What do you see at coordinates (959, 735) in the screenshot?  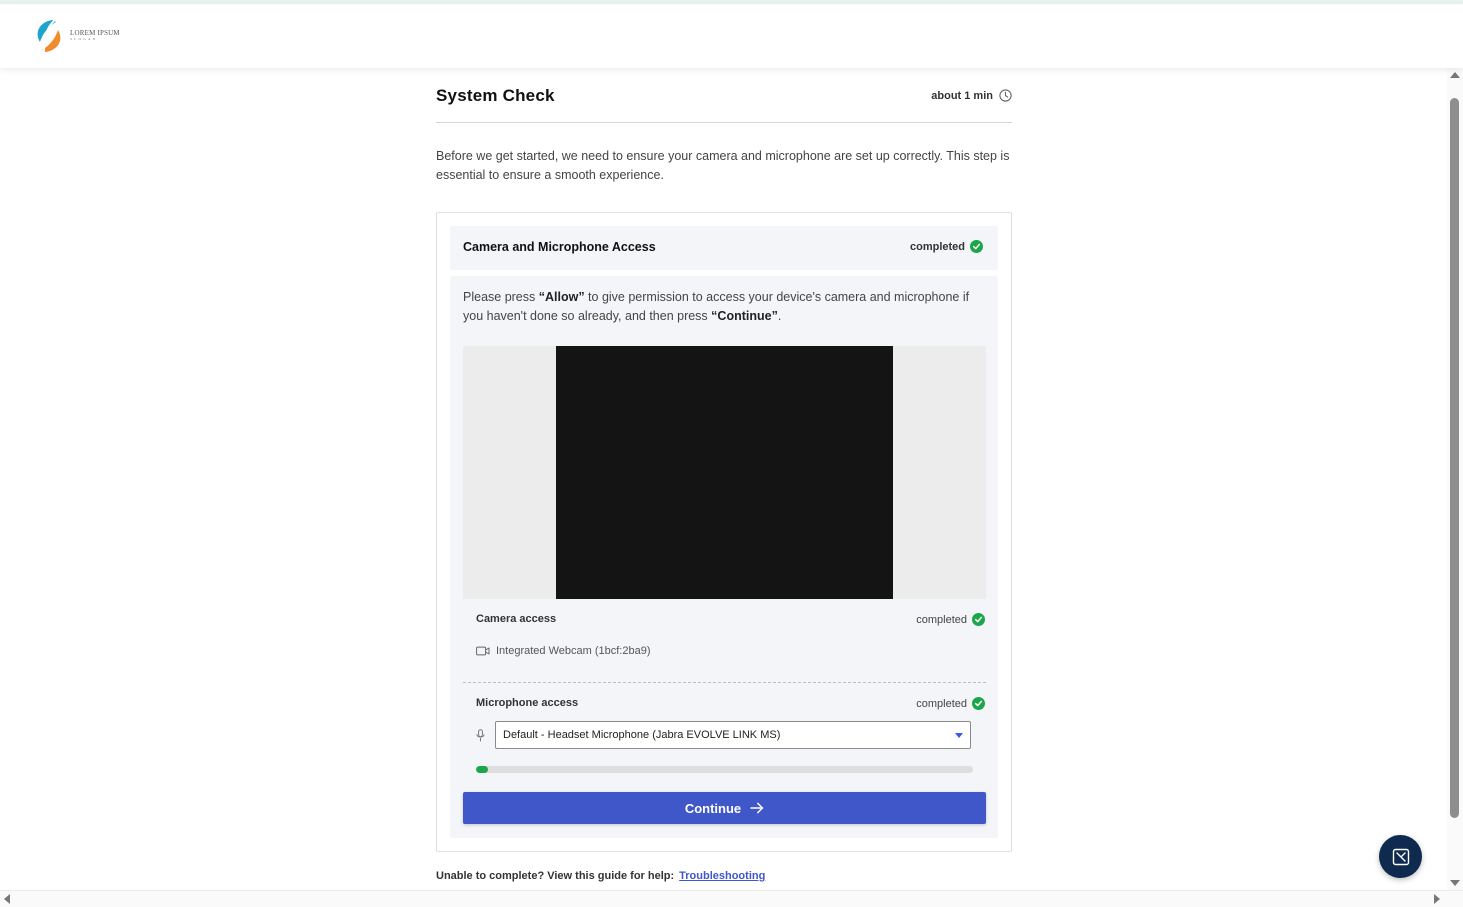 I see `chevron-down-icon` at bounding box center [959, 735].